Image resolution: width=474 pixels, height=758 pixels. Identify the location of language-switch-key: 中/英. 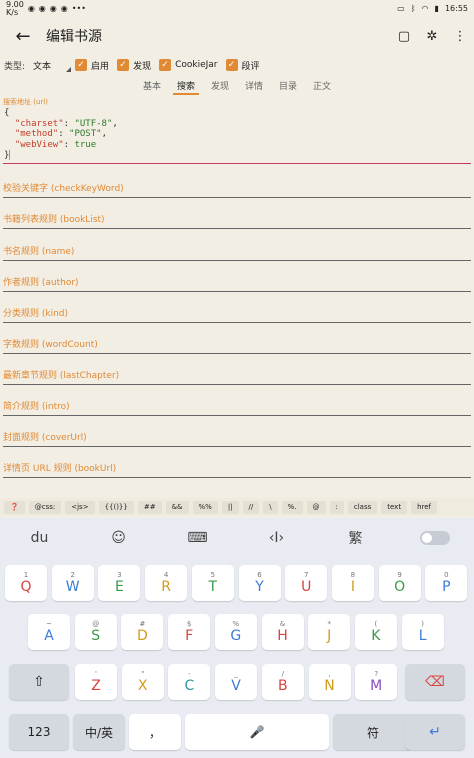
(99, 732).